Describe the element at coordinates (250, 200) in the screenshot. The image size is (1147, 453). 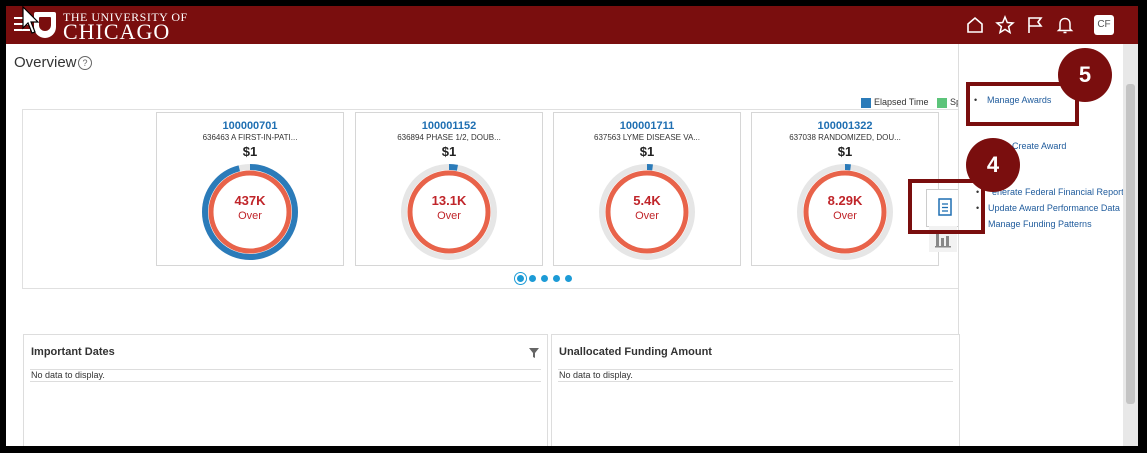
I see `award-over-value: 437K` at that location.